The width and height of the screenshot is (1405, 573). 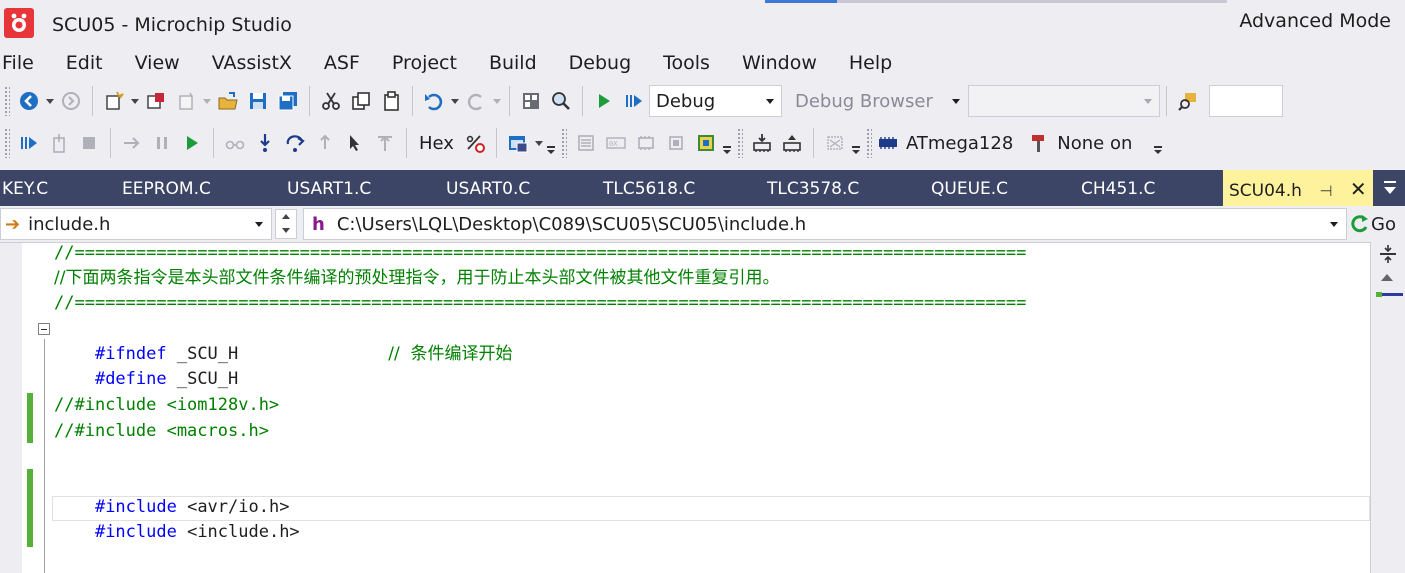 I want to click on tab-usart1-c: USART1.C, so click(x=329, y=188).